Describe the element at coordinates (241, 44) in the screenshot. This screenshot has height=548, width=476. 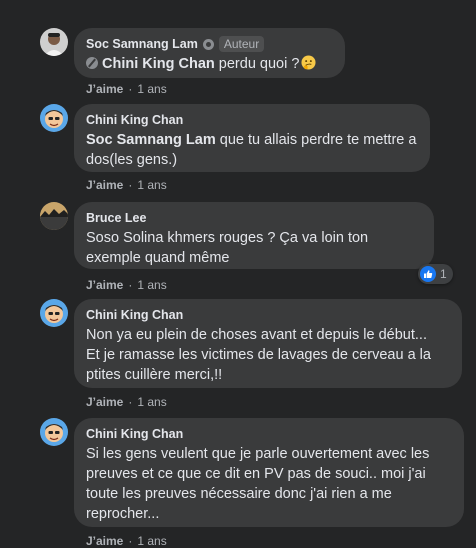
I see `author-badge: Auteur` at that location.